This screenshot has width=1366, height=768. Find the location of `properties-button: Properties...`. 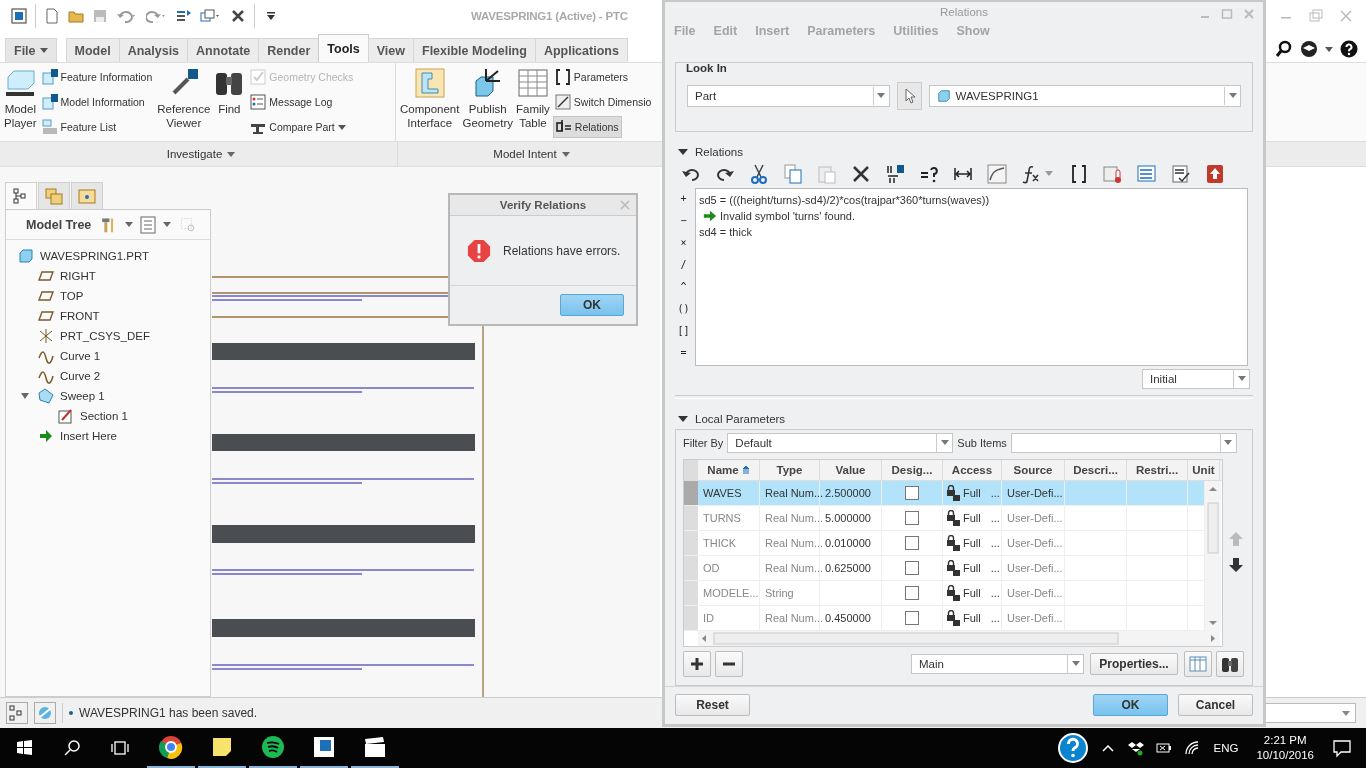

properties-button: Properties... is located at coordinates (1134, 663).